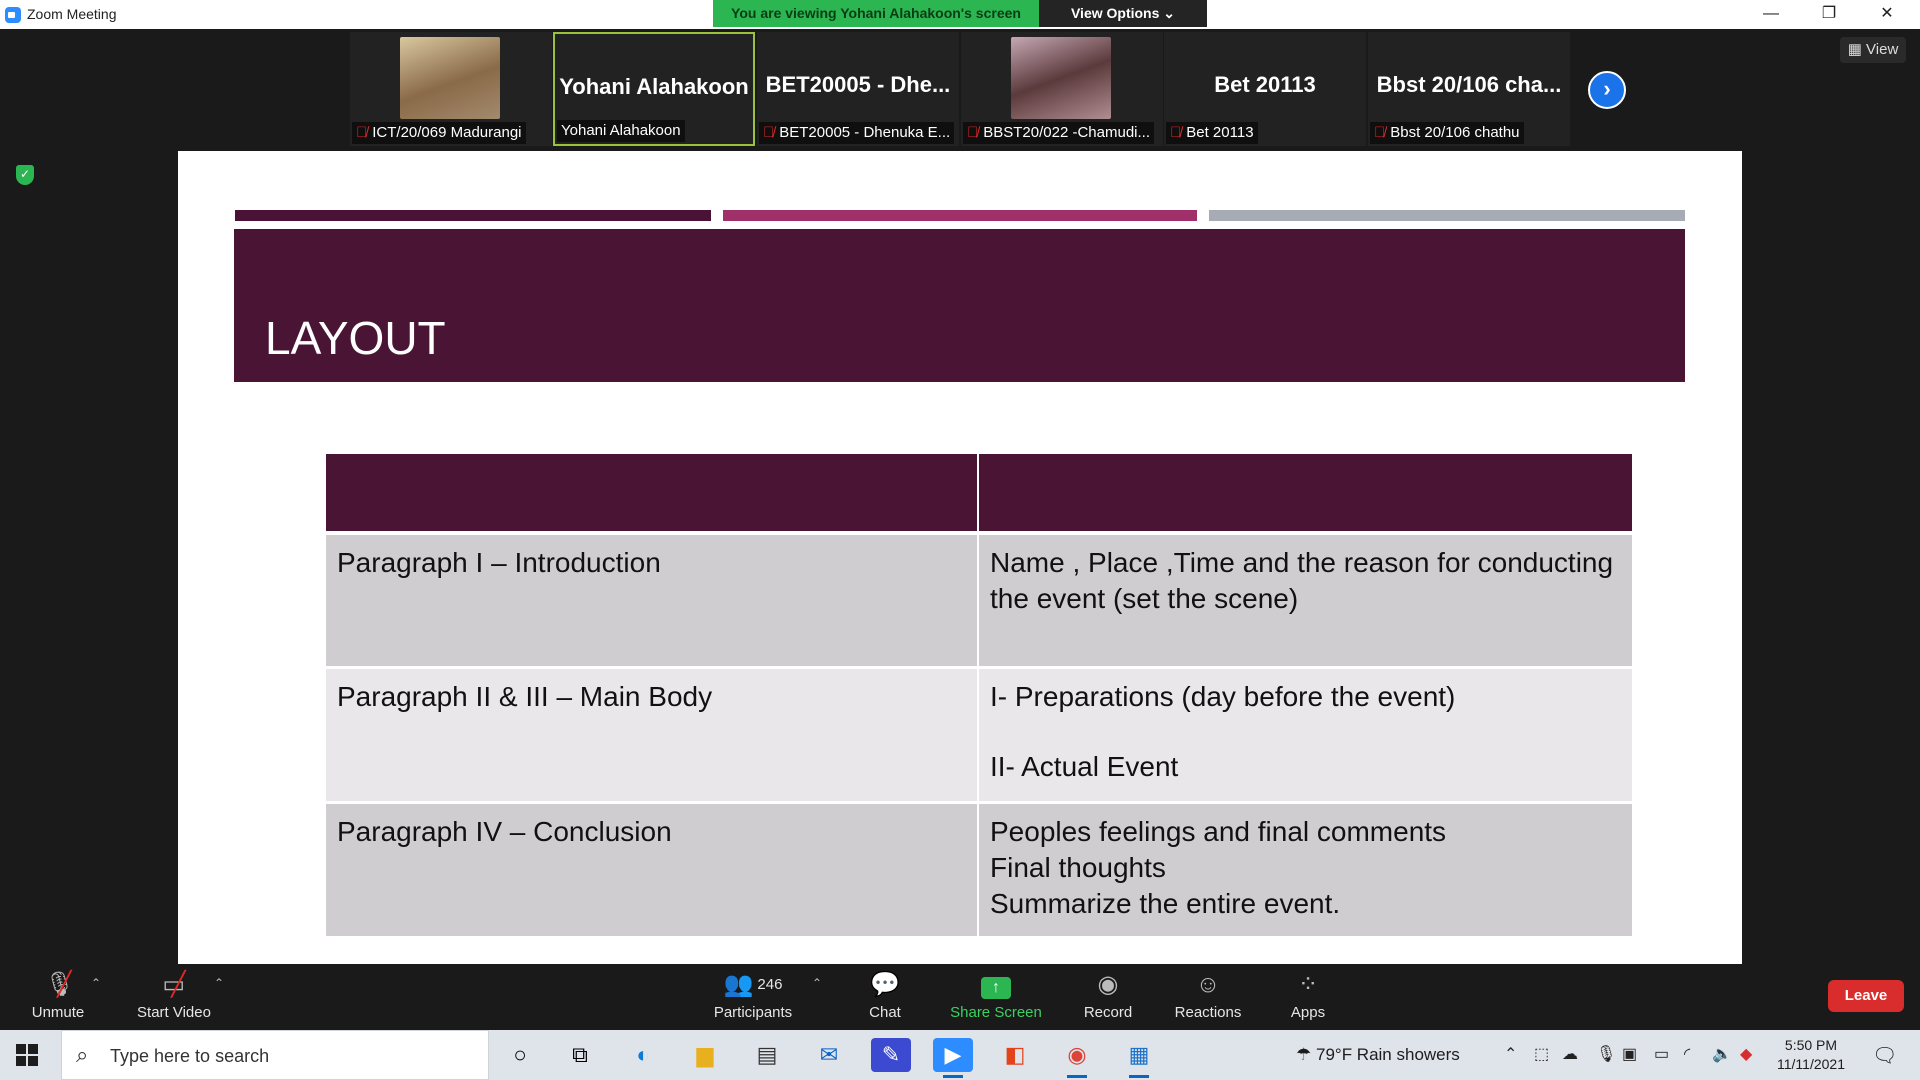  Describe the element at coordinates (1746, 1054) in the screenshot. I see `notification-app-icon: ◆` at that location.